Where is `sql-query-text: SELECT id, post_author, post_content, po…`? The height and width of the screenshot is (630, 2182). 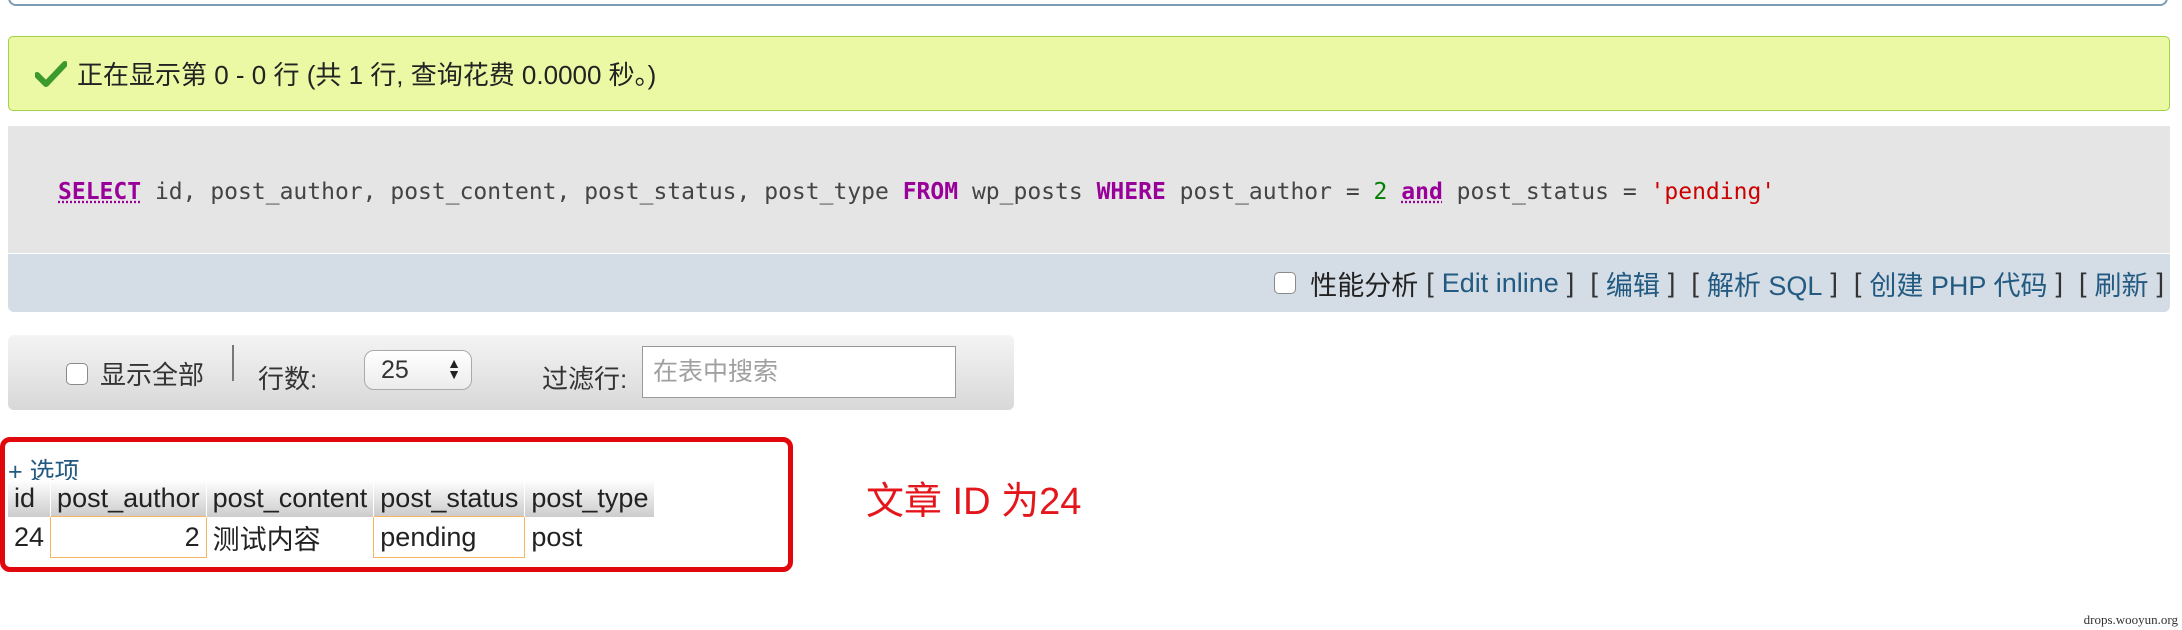
sql-query-text: SELECT id, post_author, post_content, po… is located at coordinates (916, 192).